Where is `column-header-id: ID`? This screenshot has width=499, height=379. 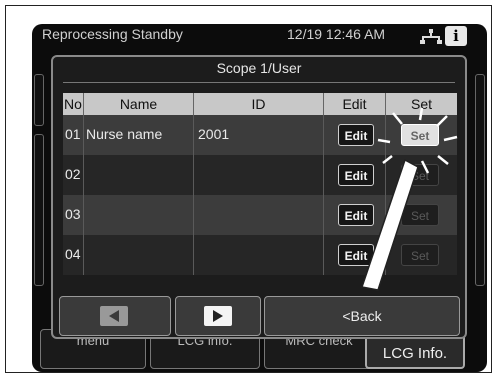 column-header-id: ID is located at coordinates (259, 104).